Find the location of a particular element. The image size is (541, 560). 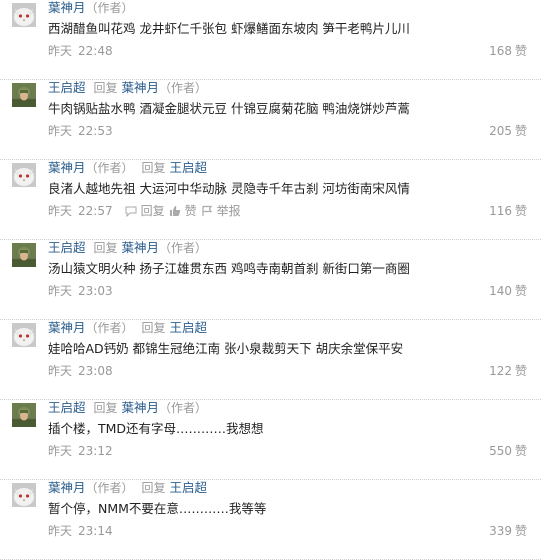

comment-meta: 昨天 23:12 is located at coordinates (80, 451).